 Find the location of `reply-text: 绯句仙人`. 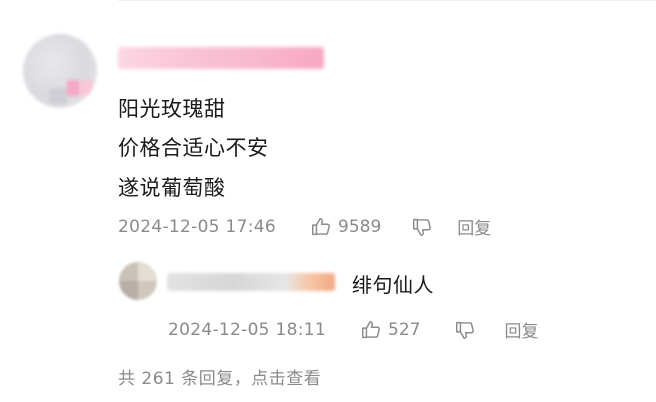

reply-text: 绯句仙人 is located at coordinates (393, 285).